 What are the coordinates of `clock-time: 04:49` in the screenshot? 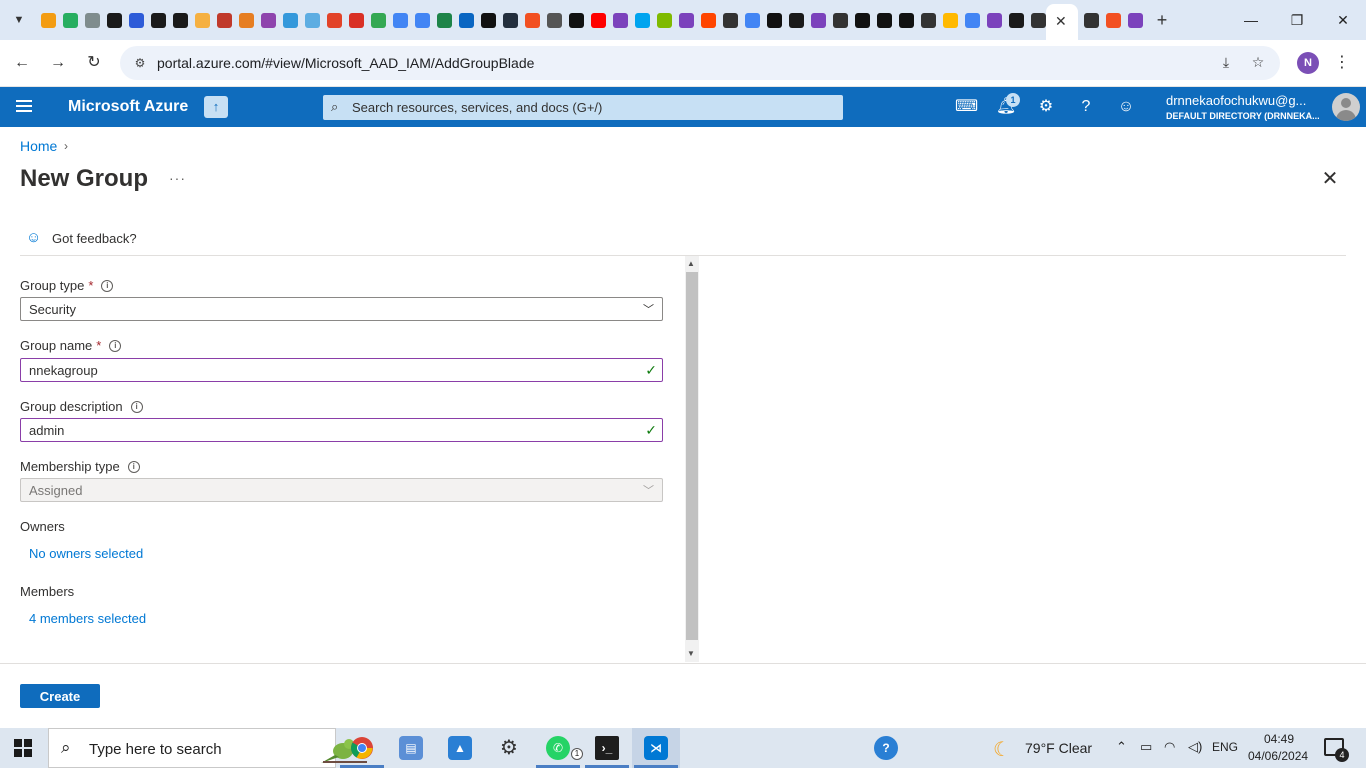 It's located at (1279, 739).